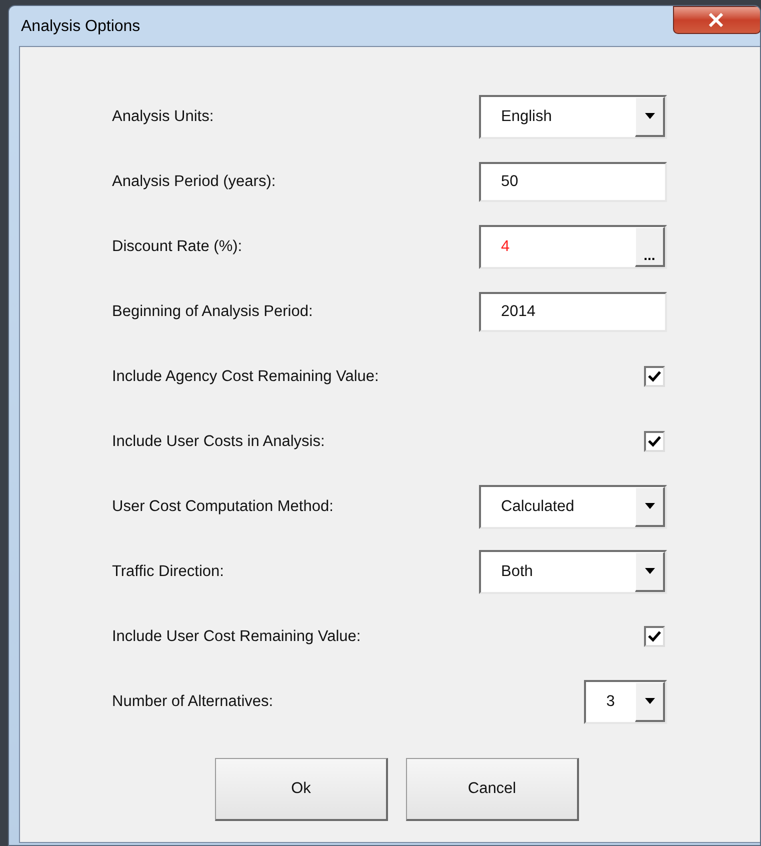 The image size is (761, 846). I want to click on field-label: Analysis Period (years):, so click(194, 182).